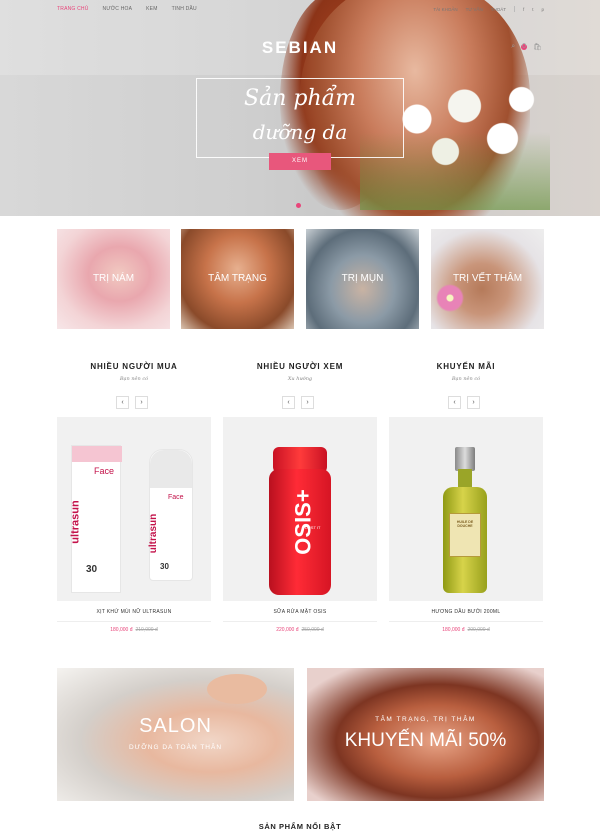 The height and width of the screenshot is (840, 600). I want to click on main-nav: TRANG CHỦ NƯỚC HOA KEM TINH DẦU, so click(127, 9).